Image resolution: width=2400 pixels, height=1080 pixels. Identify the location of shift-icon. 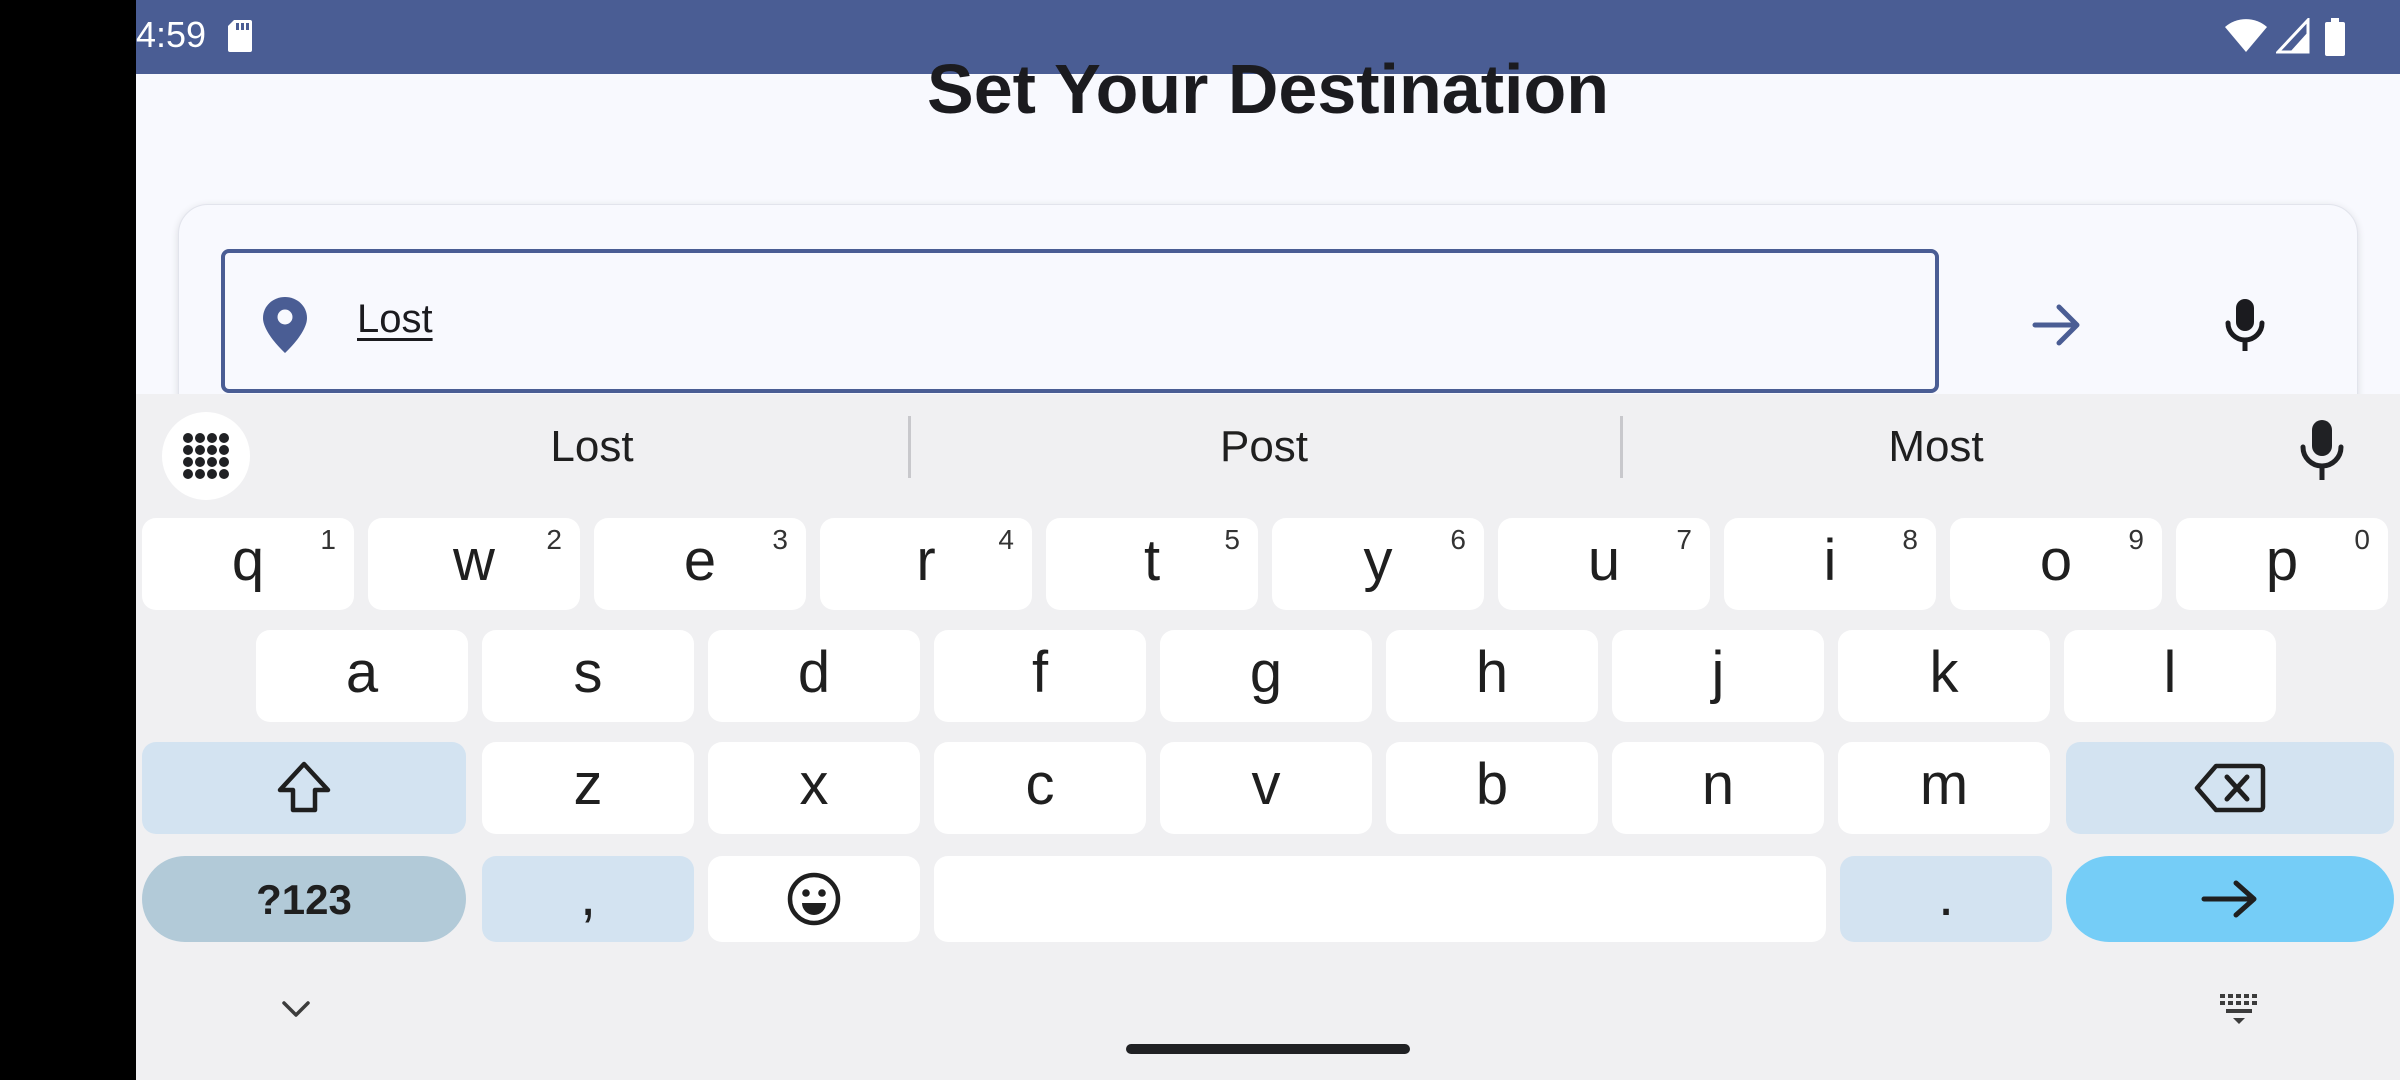
(304, 787).